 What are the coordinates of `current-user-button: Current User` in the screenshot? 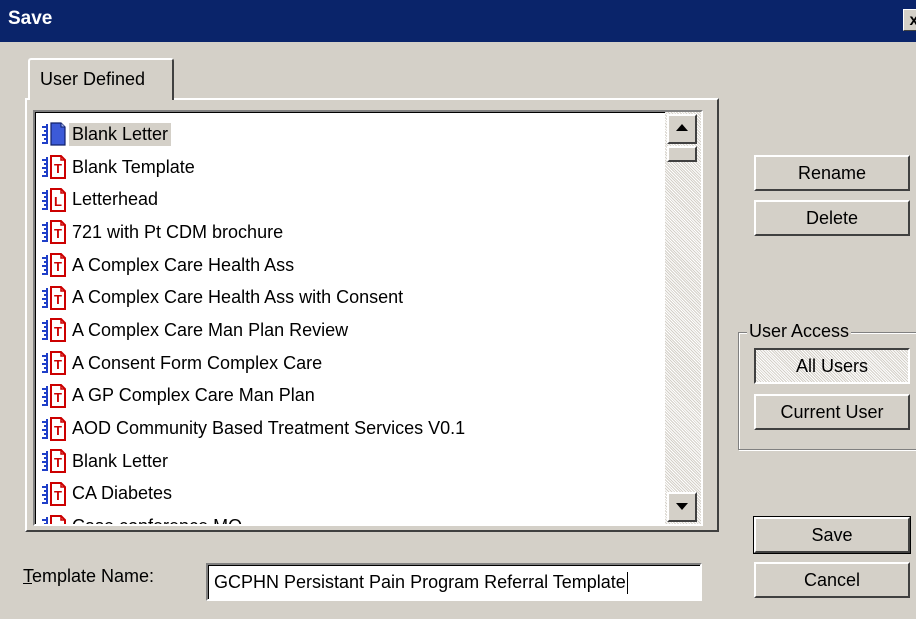 It's located at (832, 412).